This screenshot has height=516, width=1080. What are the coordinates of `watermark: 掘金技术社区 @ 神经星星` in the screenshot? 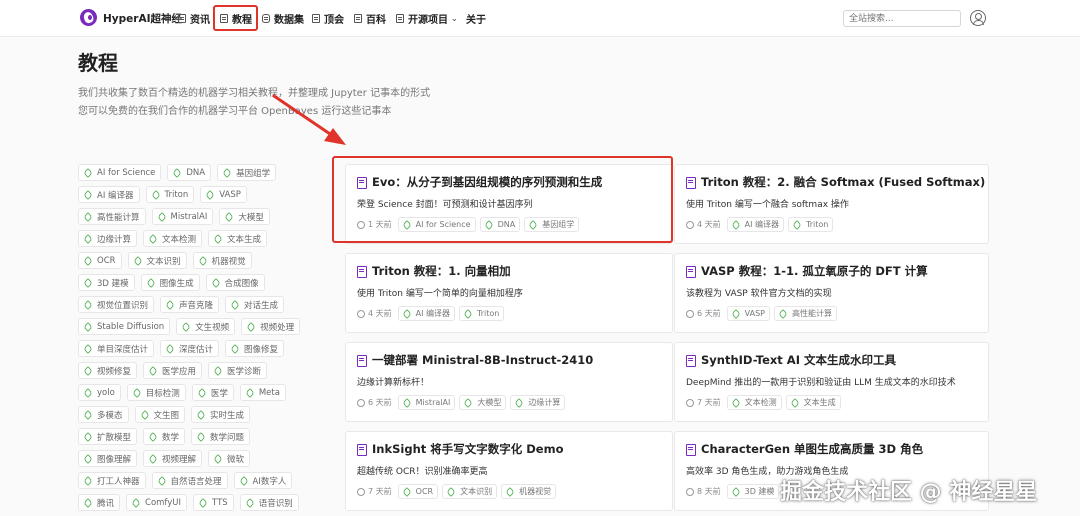 It's located at (909, 492).